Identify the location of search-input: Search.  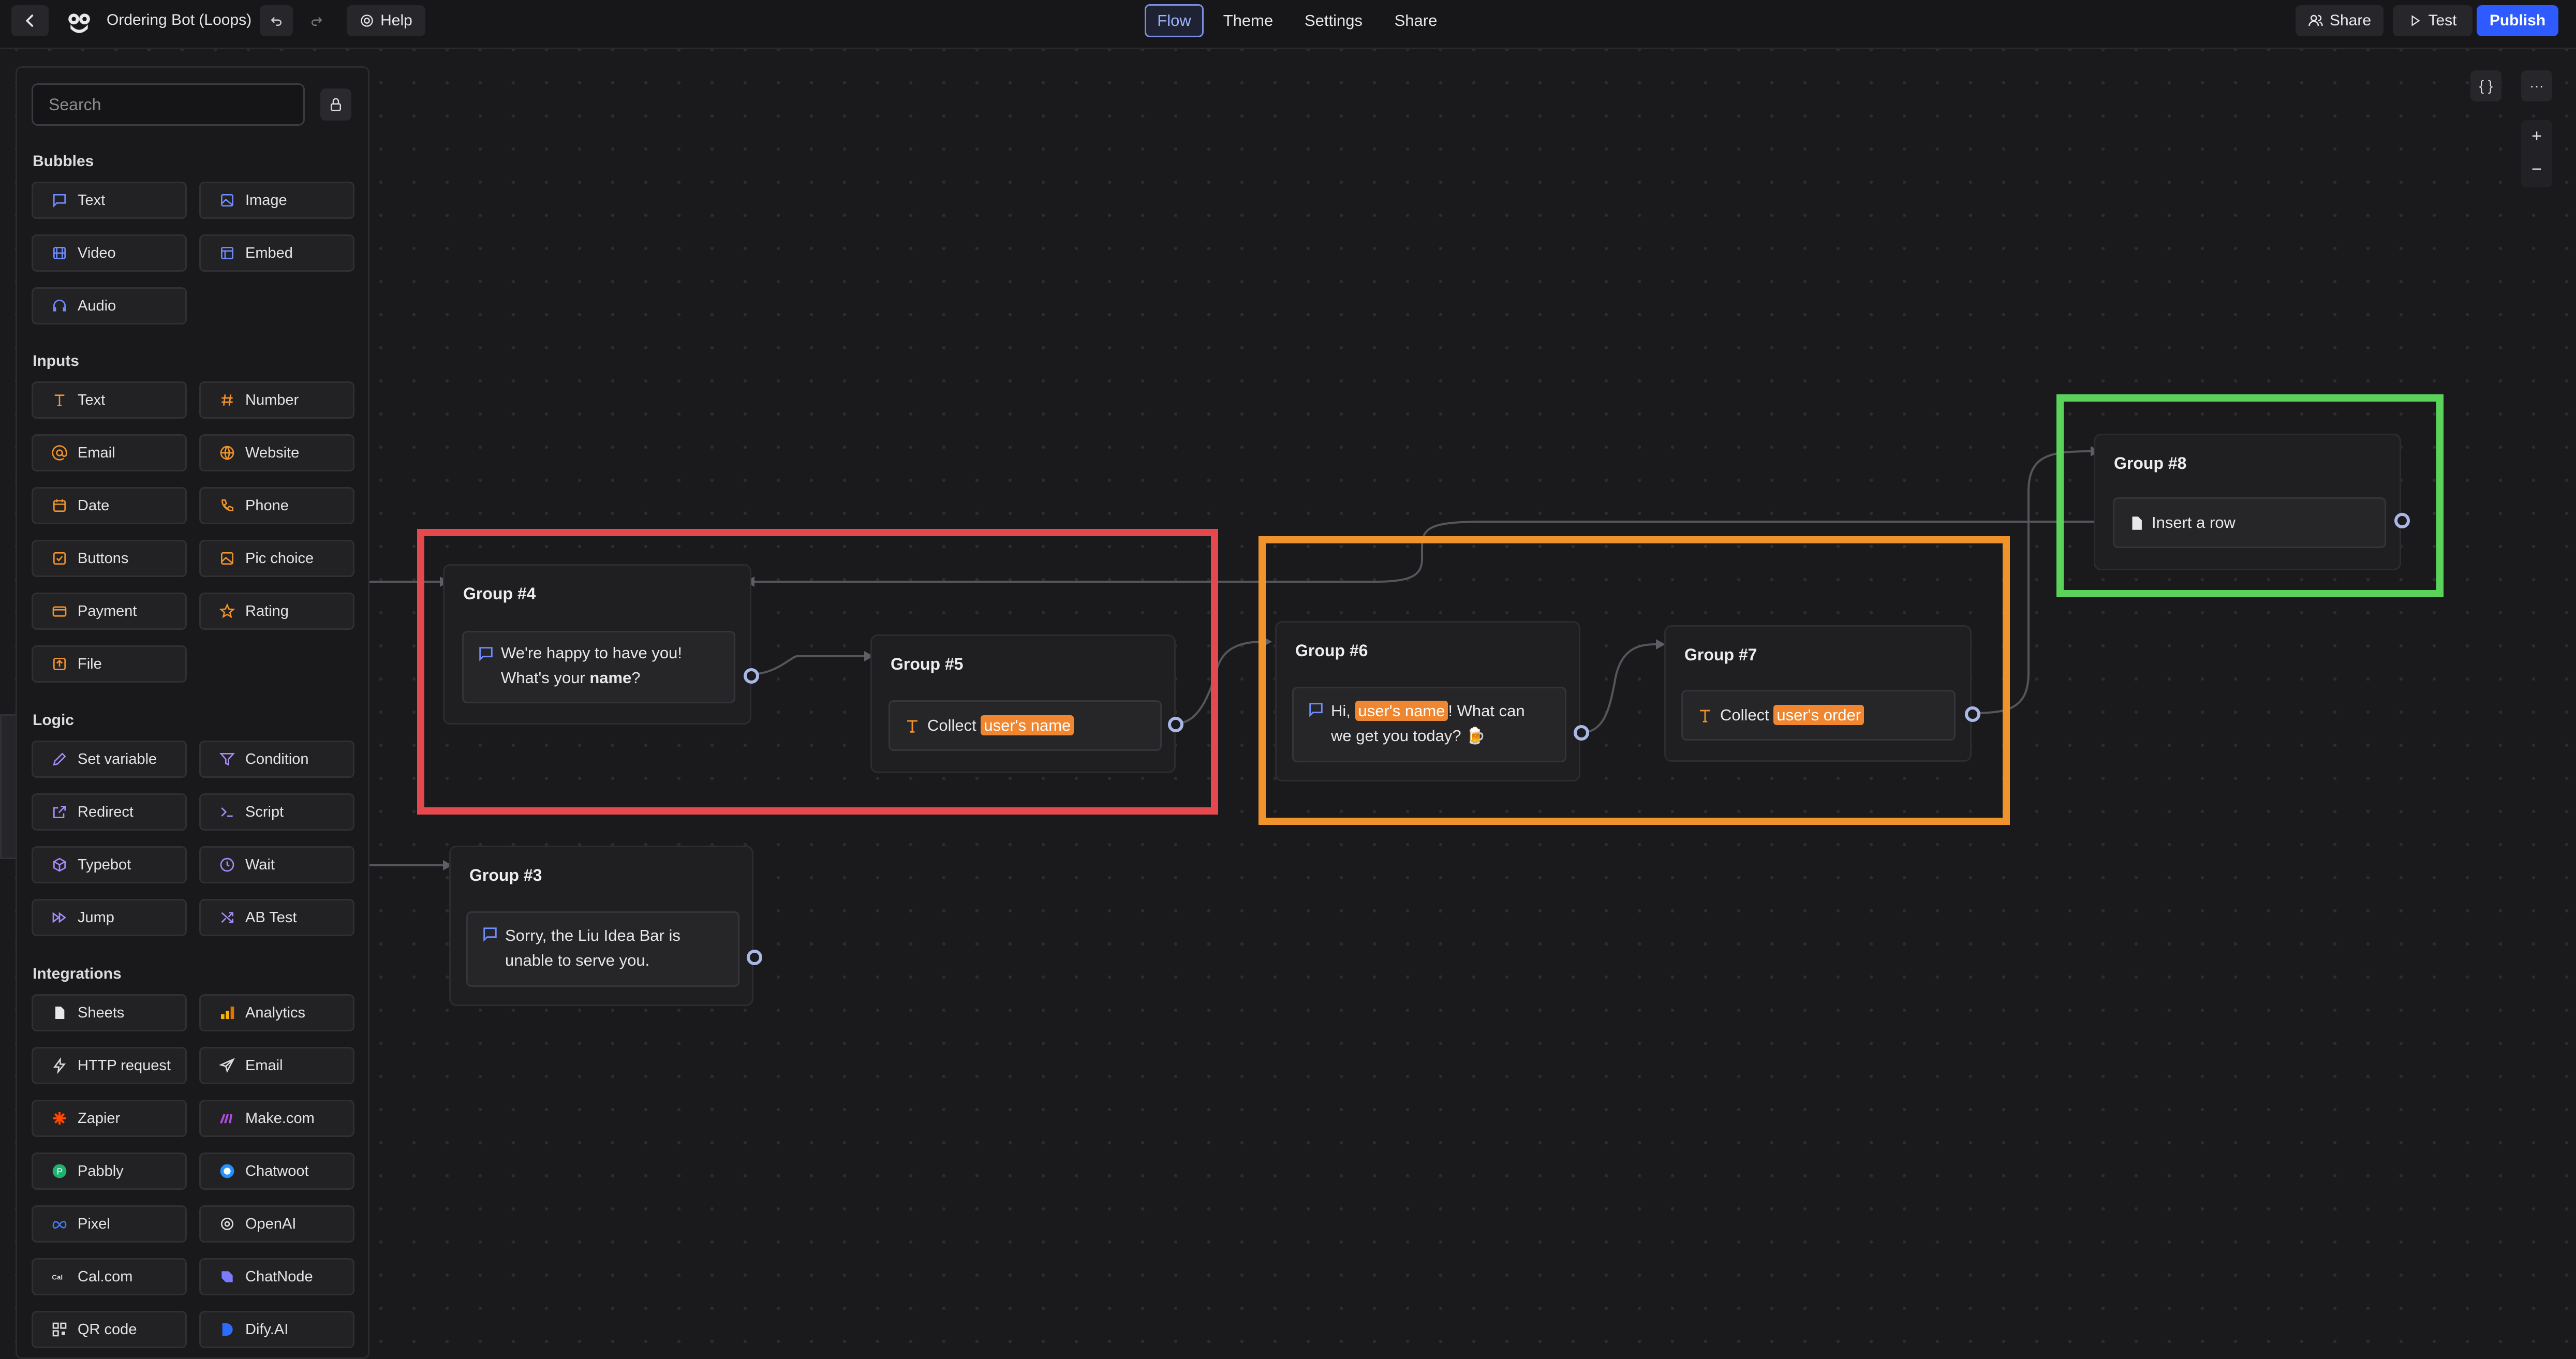
(168, 104).